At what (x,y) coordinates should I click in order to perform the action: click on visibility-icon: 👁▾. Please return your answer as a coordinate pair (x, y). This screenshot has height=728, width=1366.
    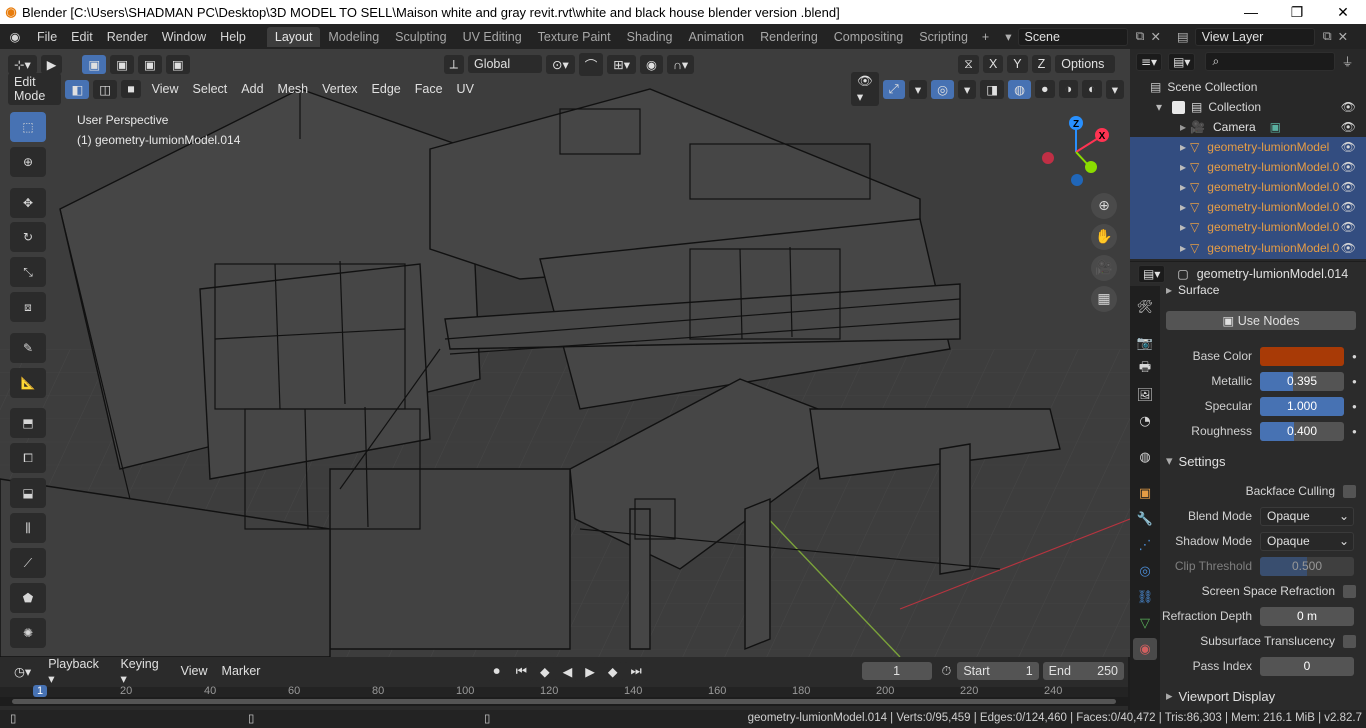
    Looking at the image, I should click on (864, 89).